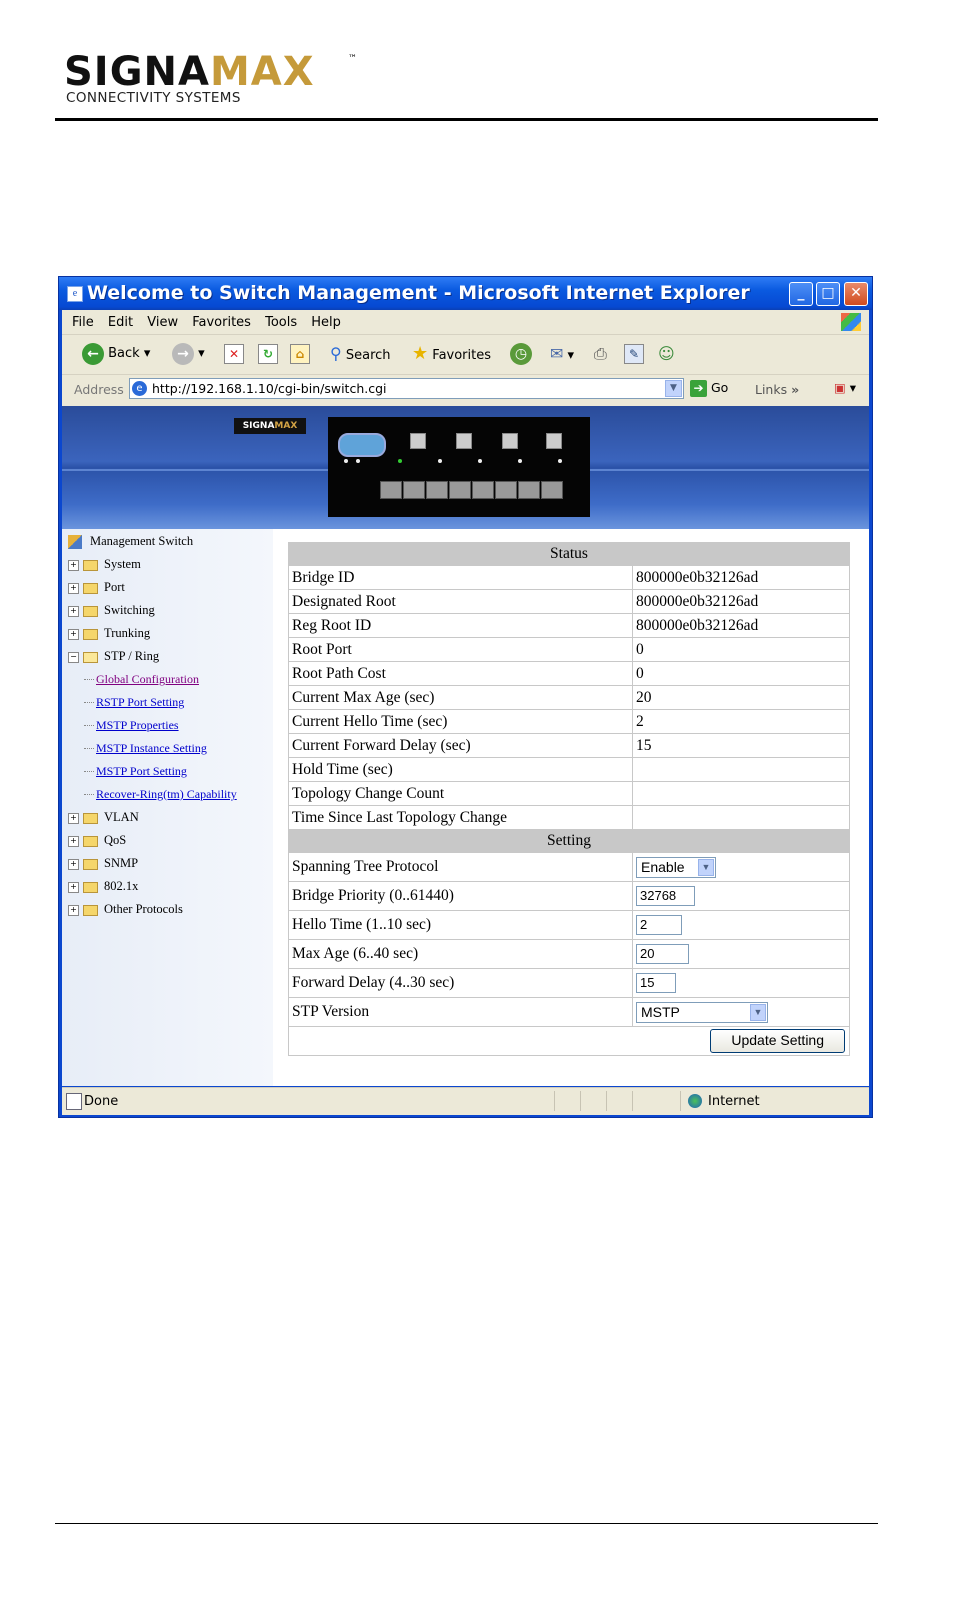 The height and width of the screenshot is (1605, 954). I want to click on sidebar-item-snmp: + SNMP, so click(103, 863).